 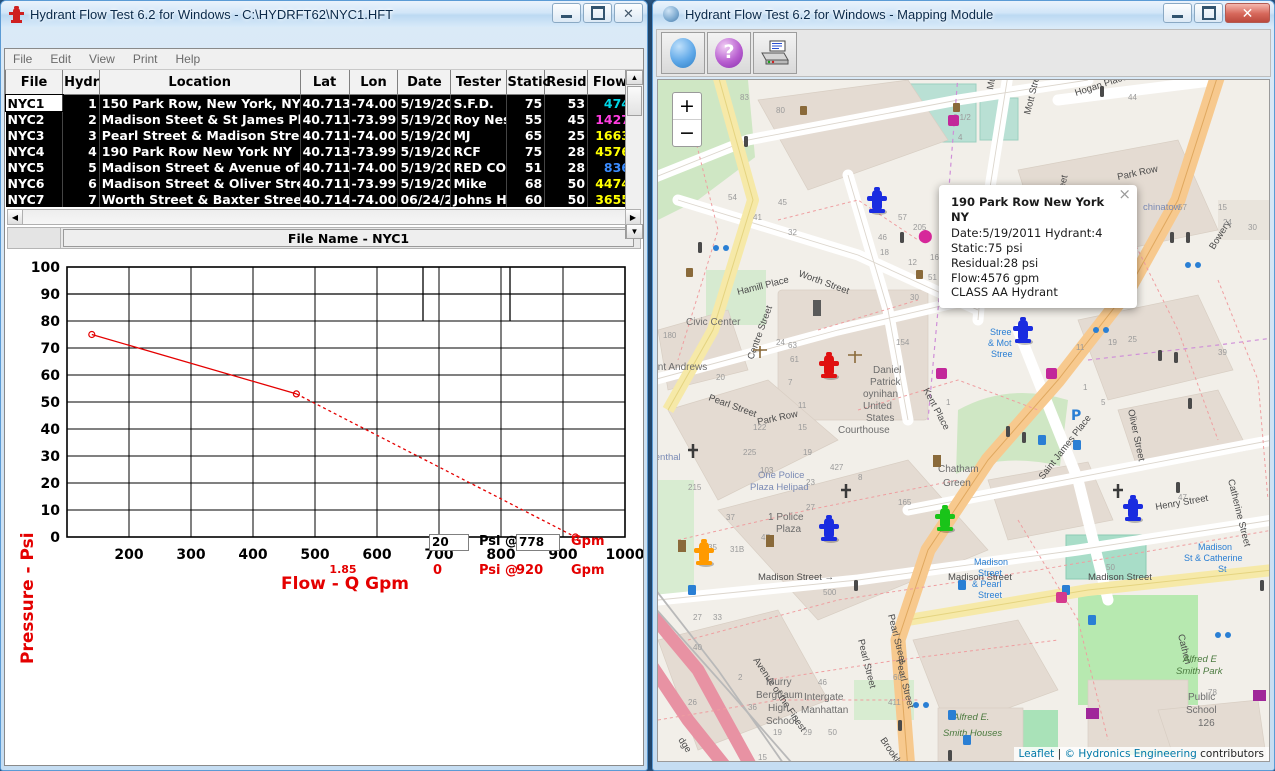 I want to click on column-header-date: Date, so click(x=424, y=82).